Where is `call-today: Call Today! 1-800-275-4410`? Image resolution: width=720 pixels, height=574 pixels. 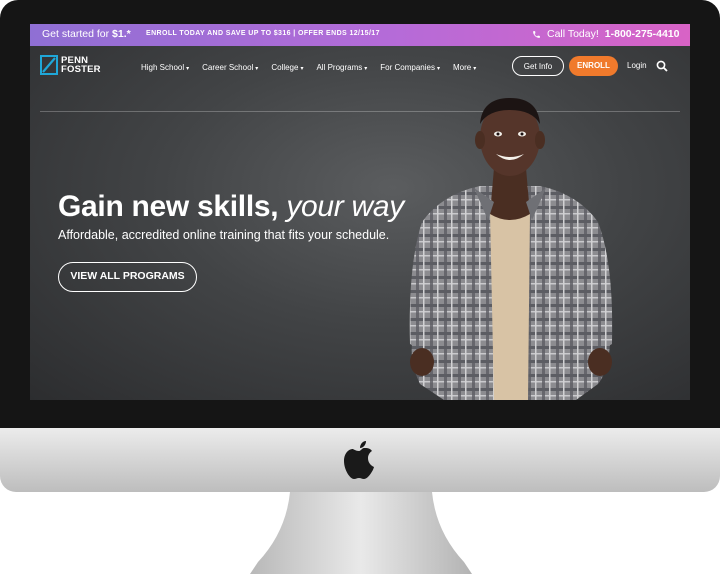
call-today: Call Today! 1-800-275-4410 is located at coordinates (606, 34).